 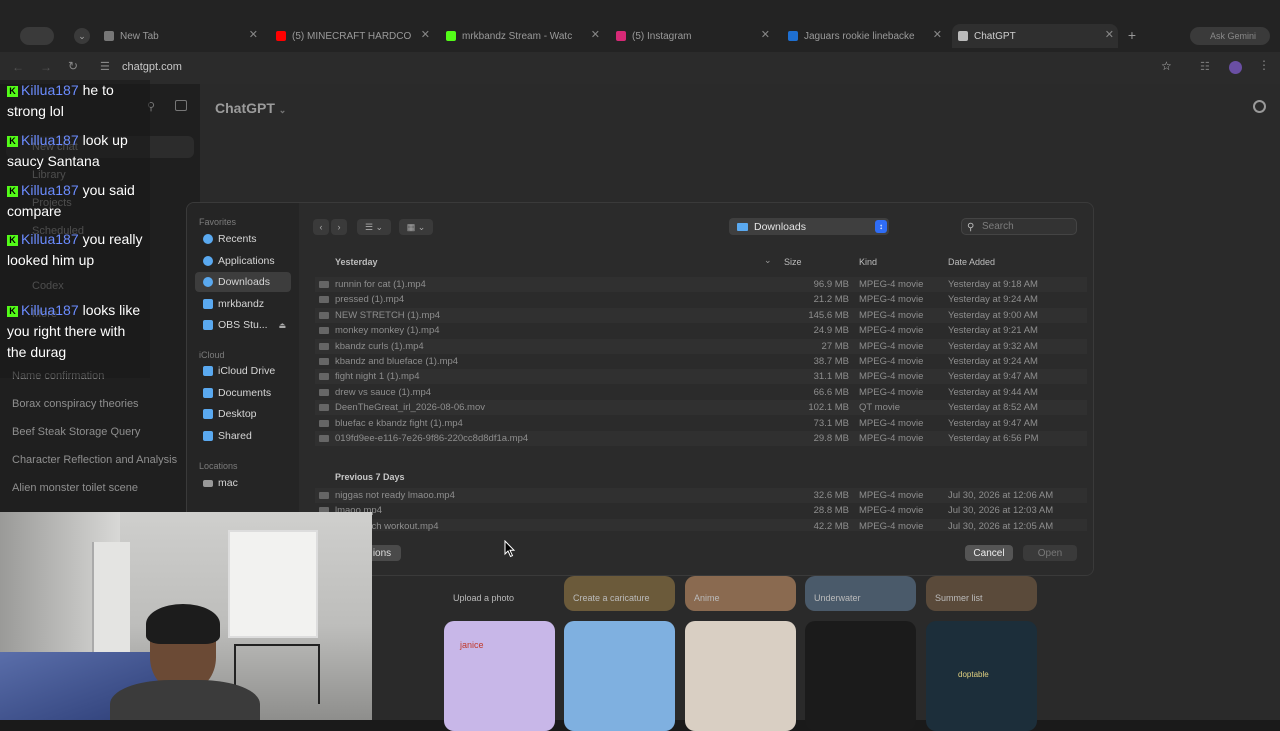 What do you see at coordinates (483, 598) in the screenshot?
I see `tile-label: Upload a photo` at bounding box center [483, 598].